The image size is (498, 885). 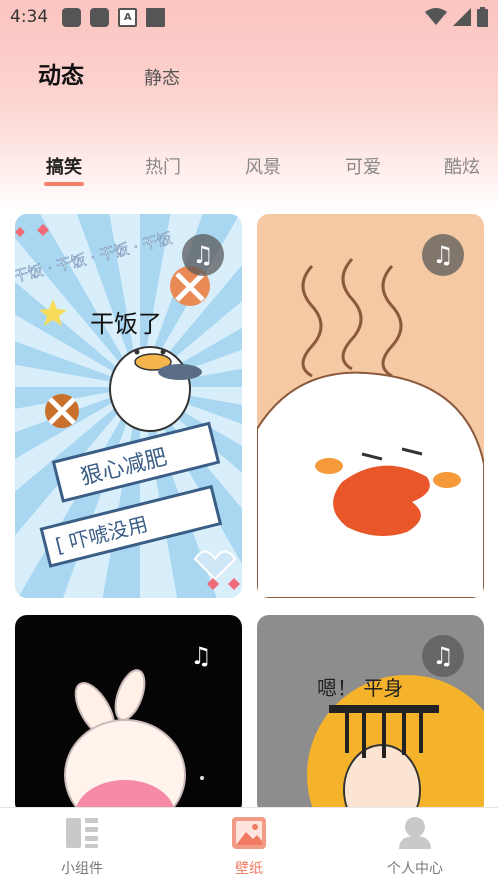 What do you see at coordinates (462, 17) in the screenshot?
I see `signal-icon` at bounding box center [462, 17].